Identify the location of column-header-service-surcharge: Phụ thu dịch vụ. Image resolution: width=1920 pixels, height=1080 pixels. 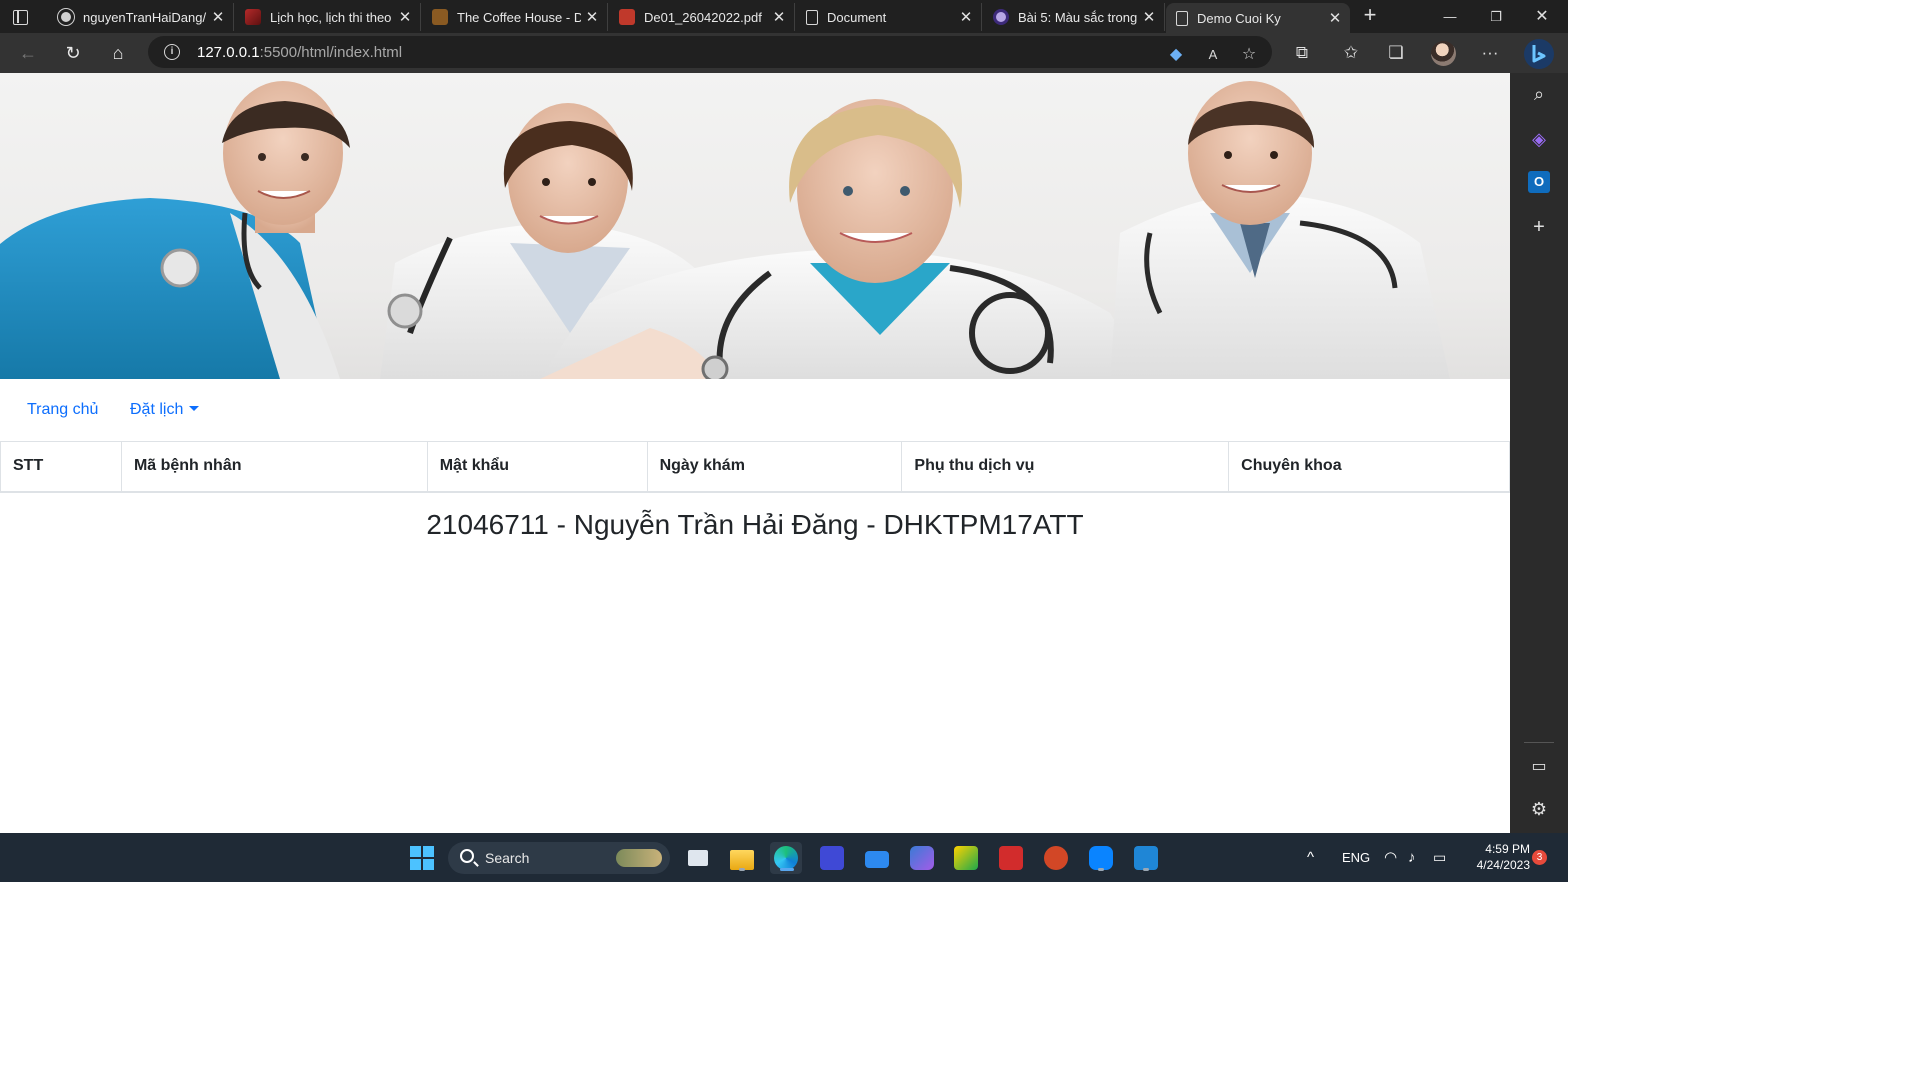
(1065, 467).